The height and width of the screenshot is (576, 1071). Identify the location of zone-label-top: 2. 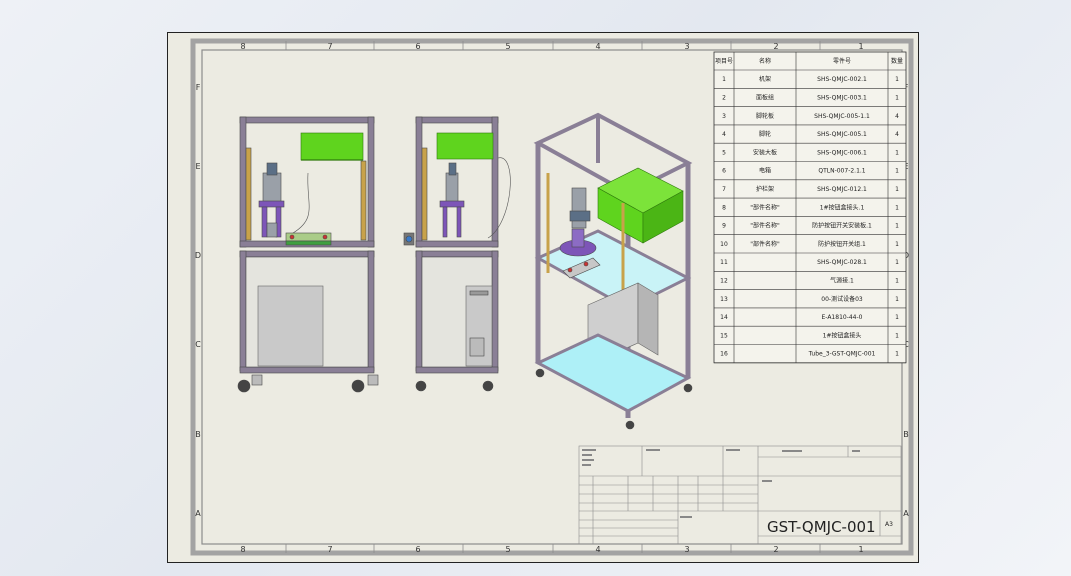
(775, 46).